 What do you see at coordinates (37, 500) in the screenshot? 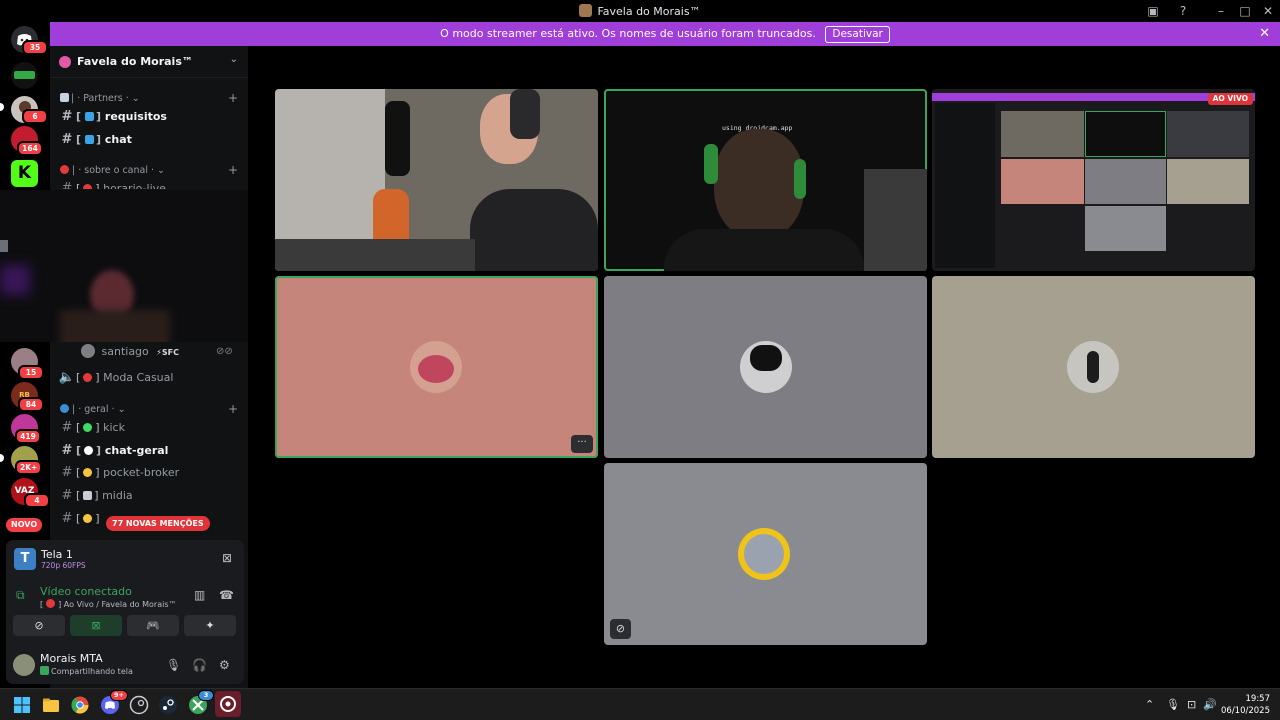
I see `server-badge-7: 4` at bounding box center [37, 500].